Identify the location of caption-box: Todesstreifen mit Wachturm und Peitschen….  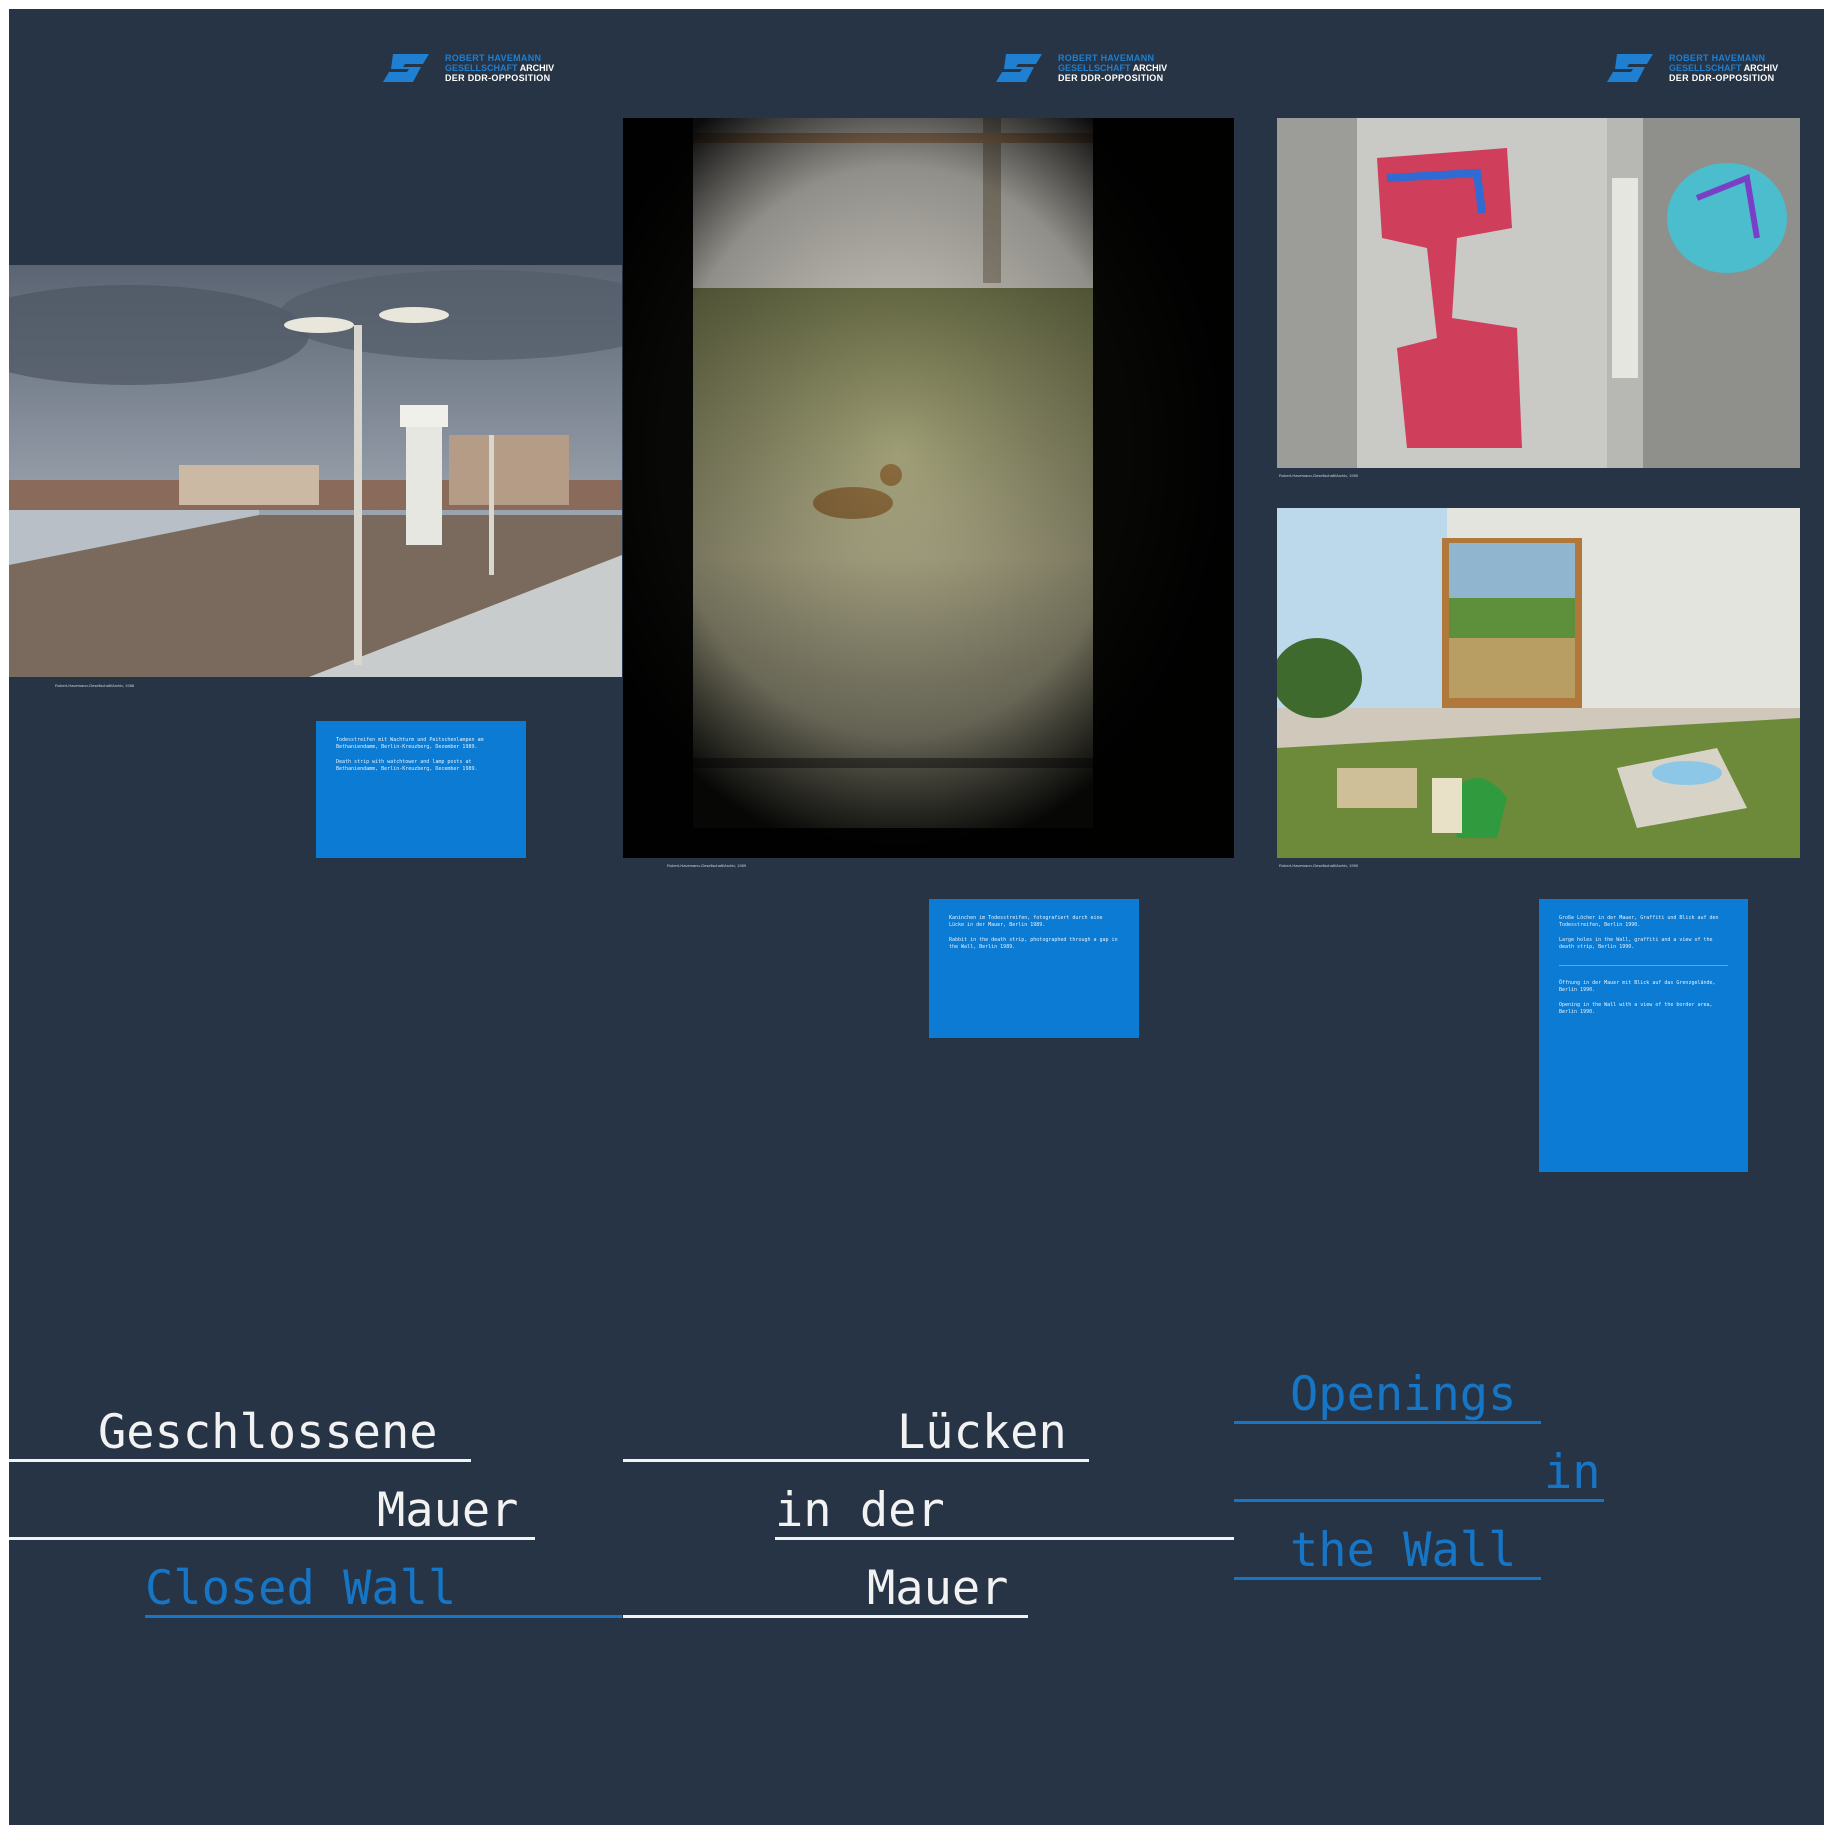
(421, 789).